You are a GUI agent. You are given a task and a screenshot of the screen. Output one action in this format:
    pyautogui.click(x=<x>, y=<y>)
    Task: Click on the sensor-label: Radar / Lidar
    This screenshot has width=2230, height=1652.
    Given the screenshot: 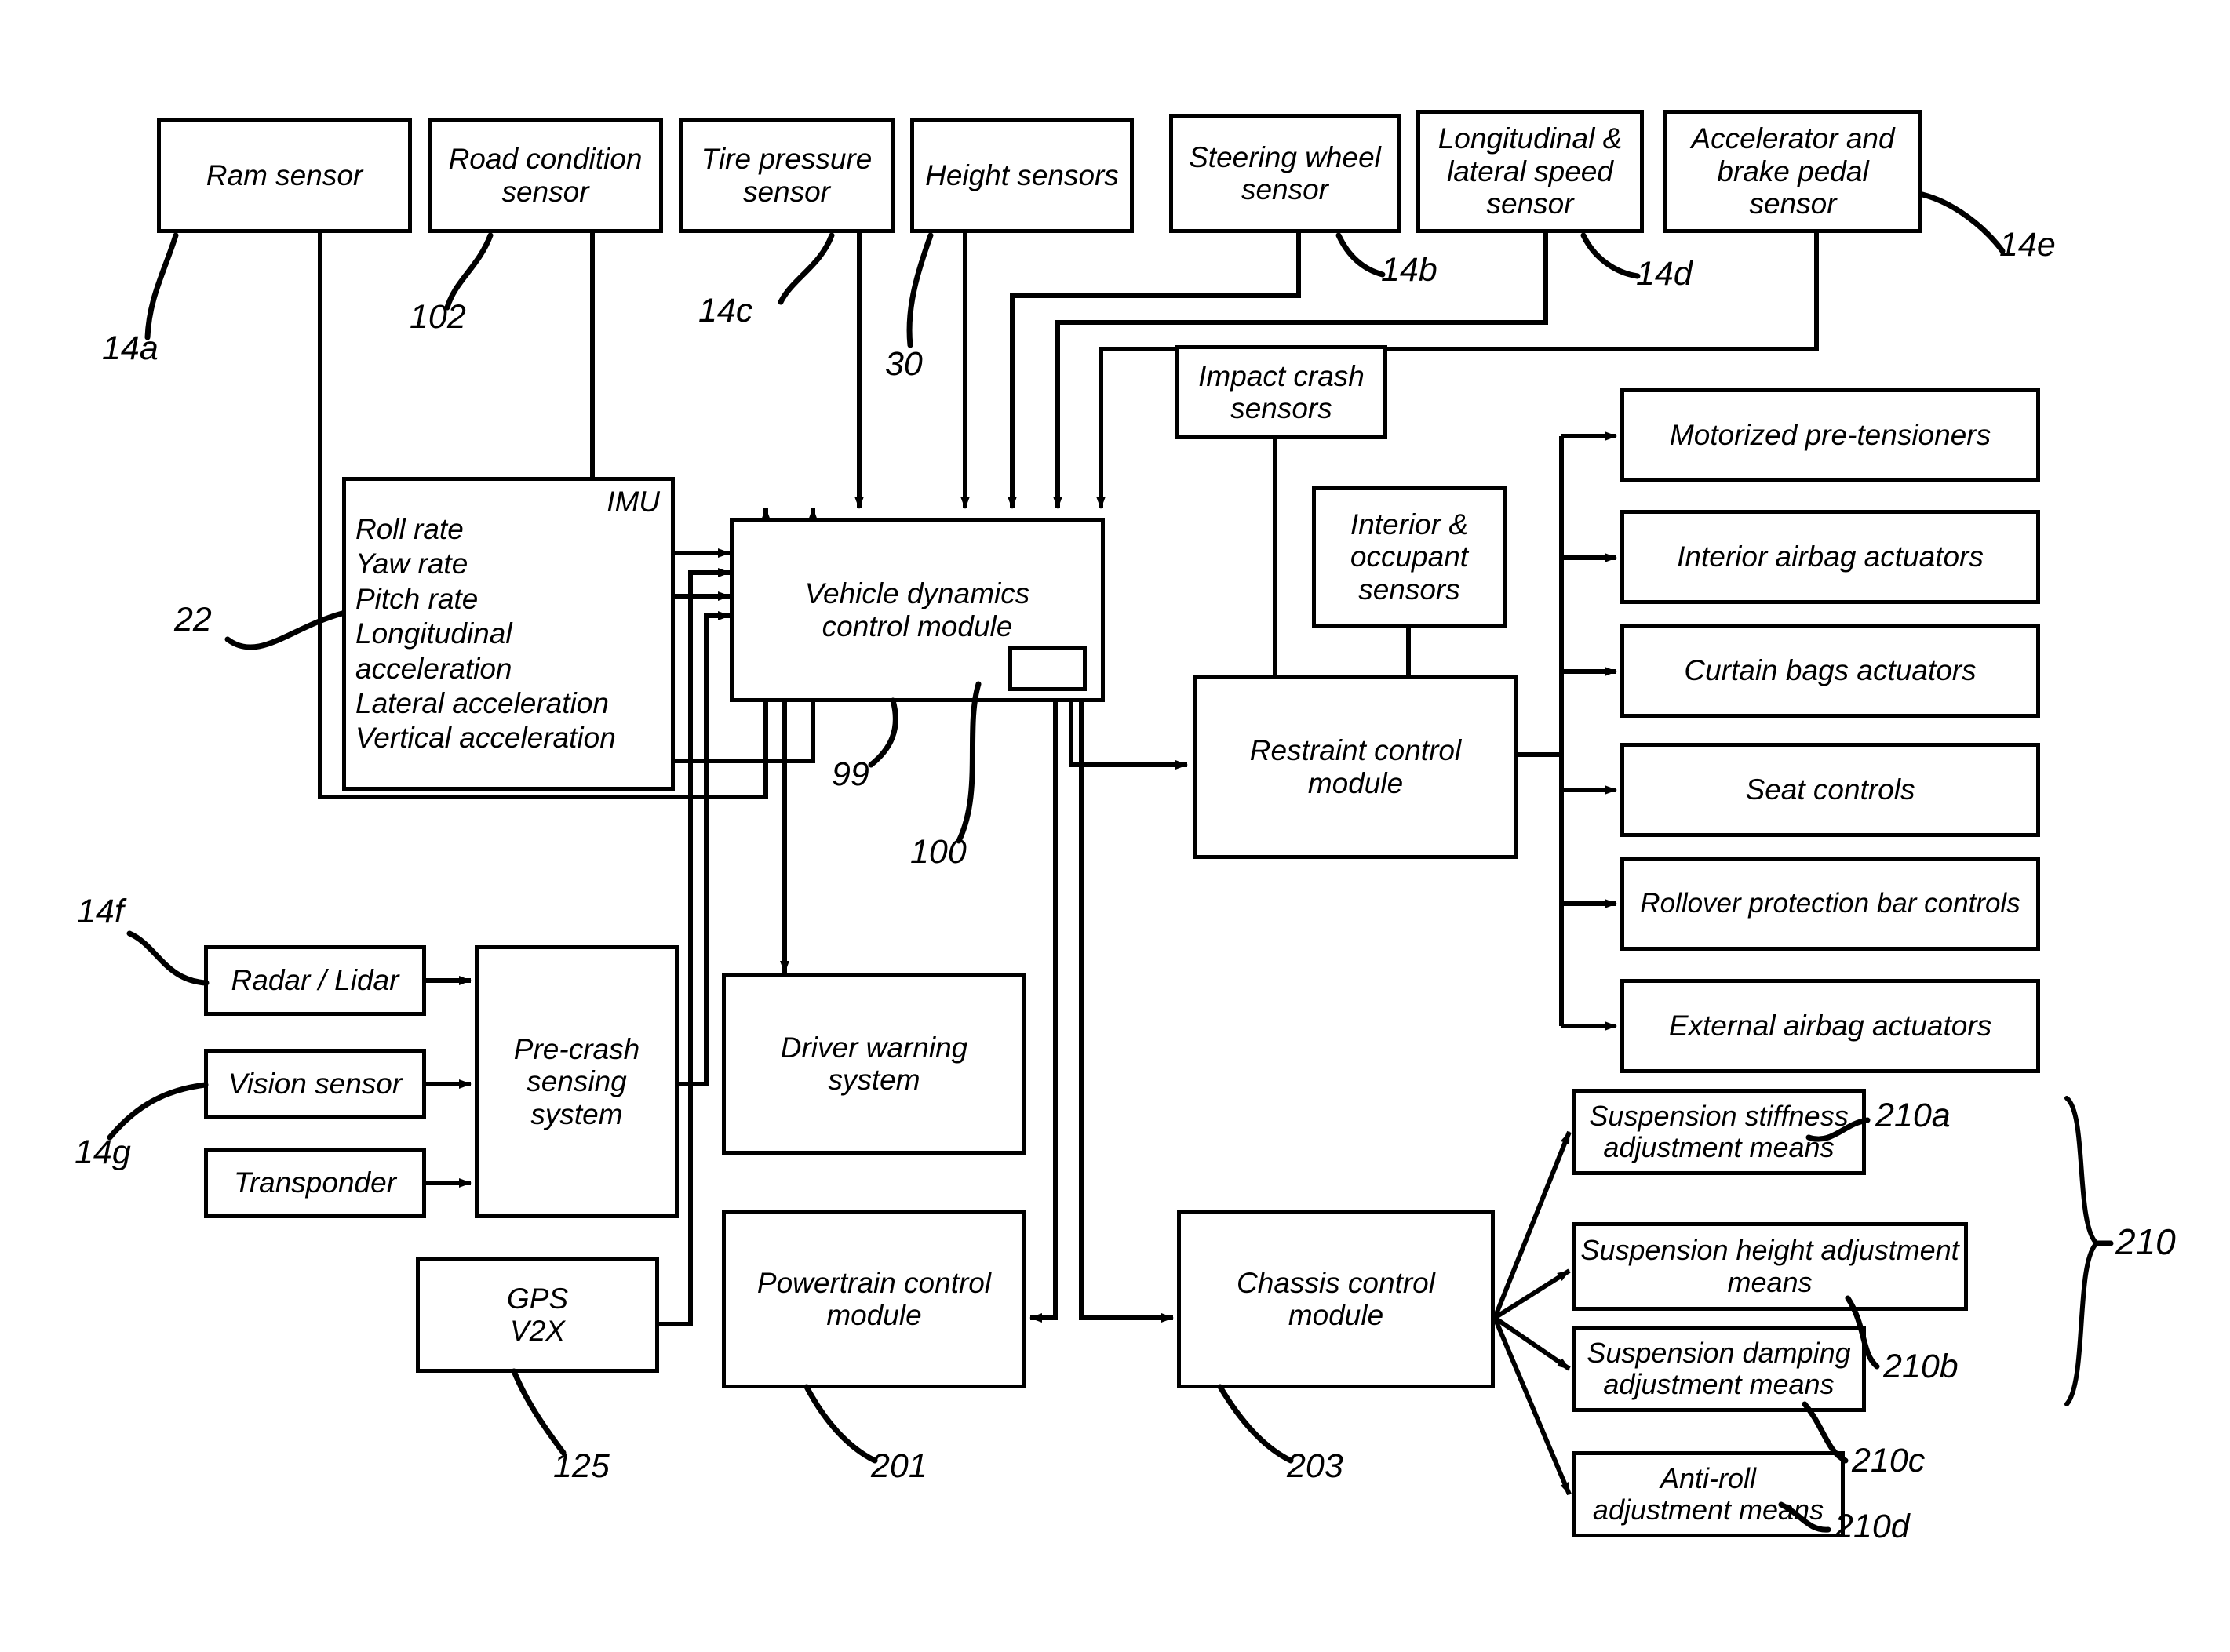 What is the action you would take?
    pyautogui.click(x=315, y=980)
    